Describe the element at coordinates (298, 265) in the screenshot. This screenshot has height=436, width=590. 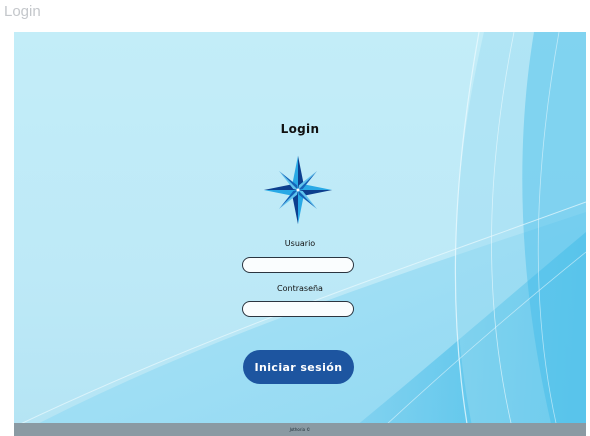
I see `username-field` at that location.